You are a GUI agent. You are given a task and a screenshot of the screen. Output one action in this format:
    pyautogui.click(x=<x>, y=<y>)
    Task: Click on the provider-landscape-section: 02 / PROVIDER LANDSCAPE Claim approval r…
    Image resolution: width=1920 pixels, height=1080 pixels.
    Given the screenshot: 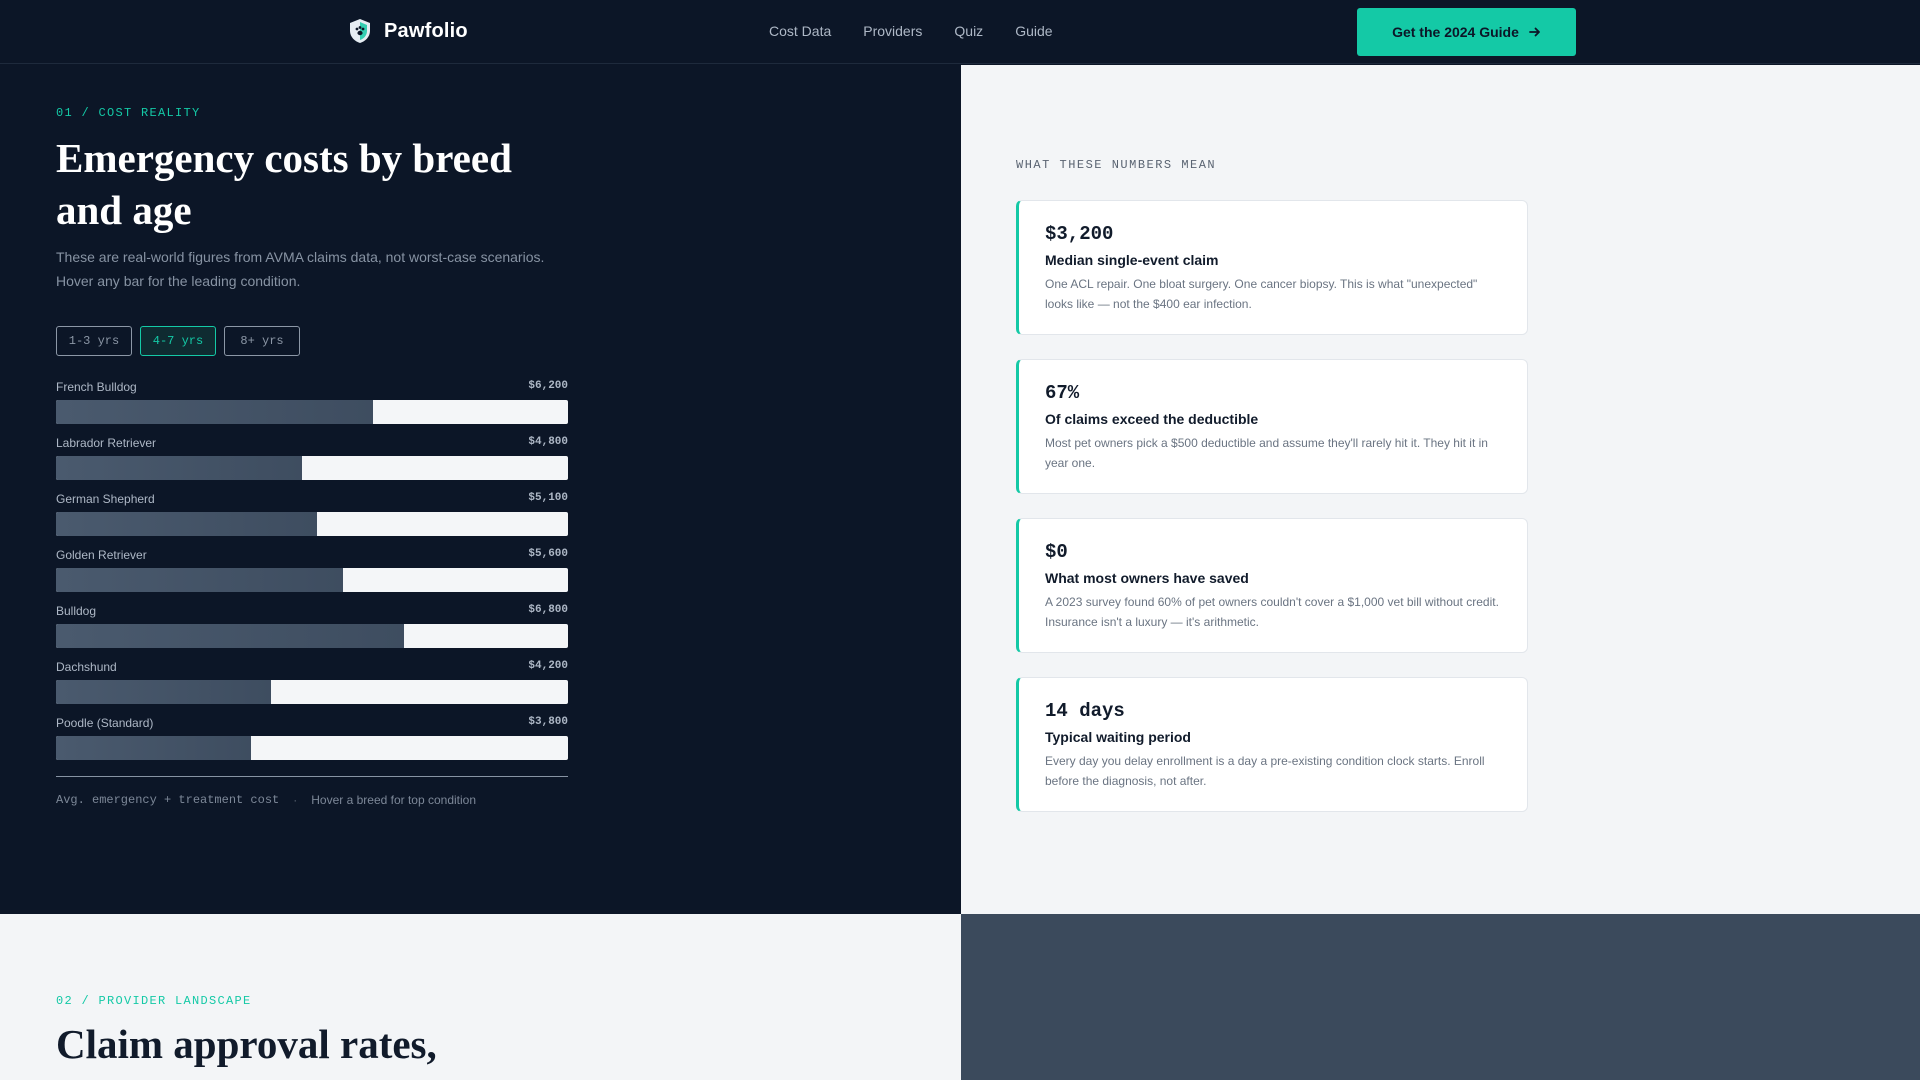 What is the action you would take?
    pyautogui.click(x=480, y=997)
    